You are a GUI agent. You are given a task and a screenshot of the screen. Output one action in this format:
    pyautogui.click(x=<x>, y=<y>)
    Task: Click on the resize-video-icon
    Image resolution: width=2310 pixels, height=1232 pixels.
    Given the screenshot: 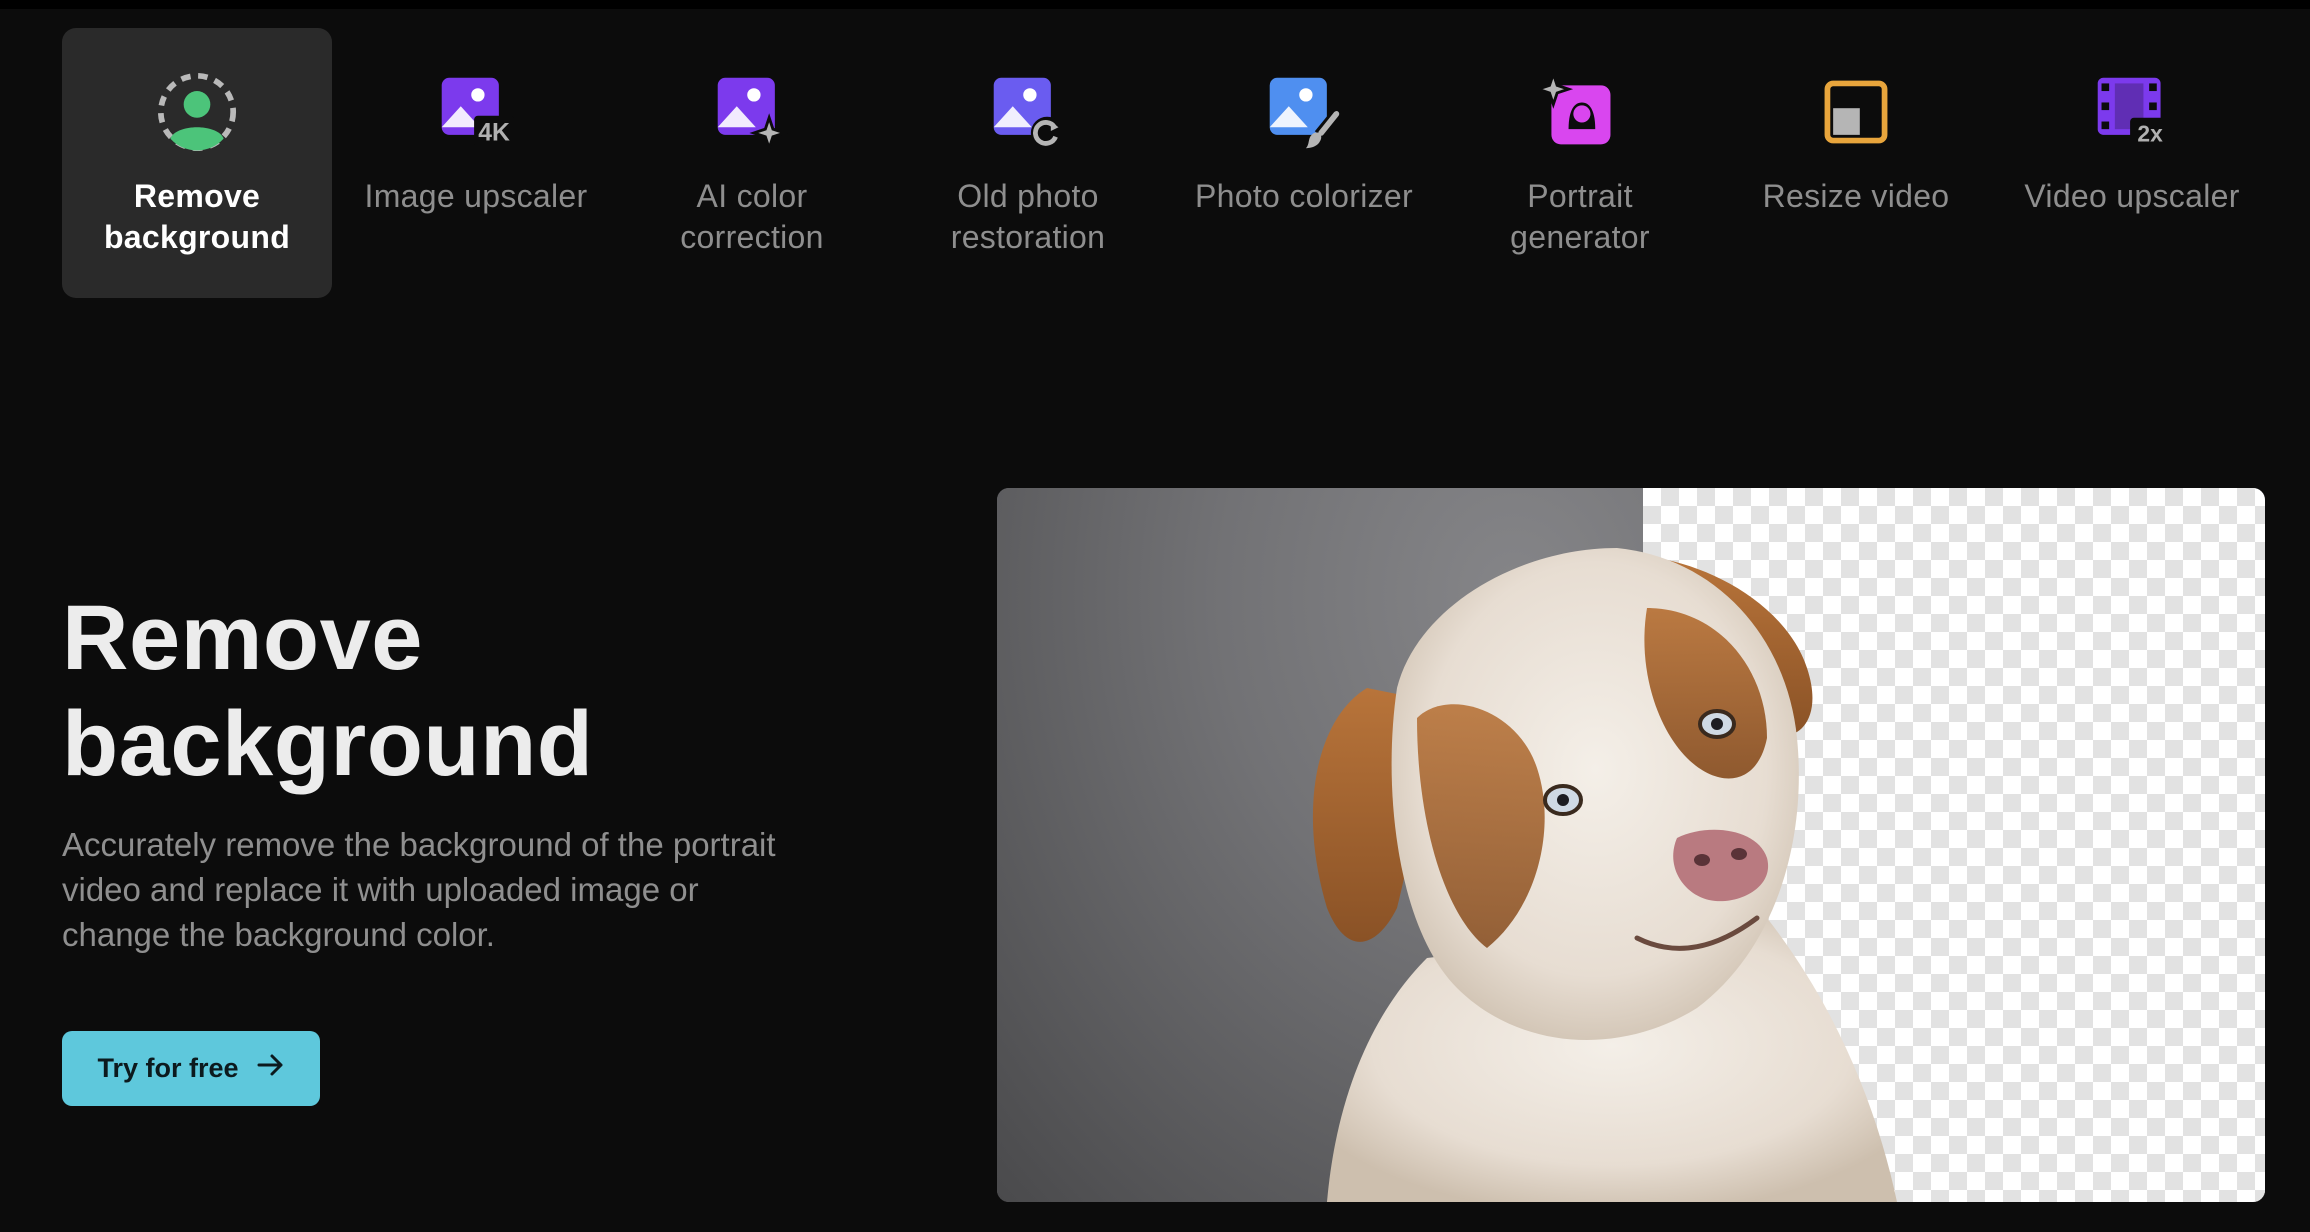 What is the action you would take?
    pyautogui.click(x=1856, y=112)
    